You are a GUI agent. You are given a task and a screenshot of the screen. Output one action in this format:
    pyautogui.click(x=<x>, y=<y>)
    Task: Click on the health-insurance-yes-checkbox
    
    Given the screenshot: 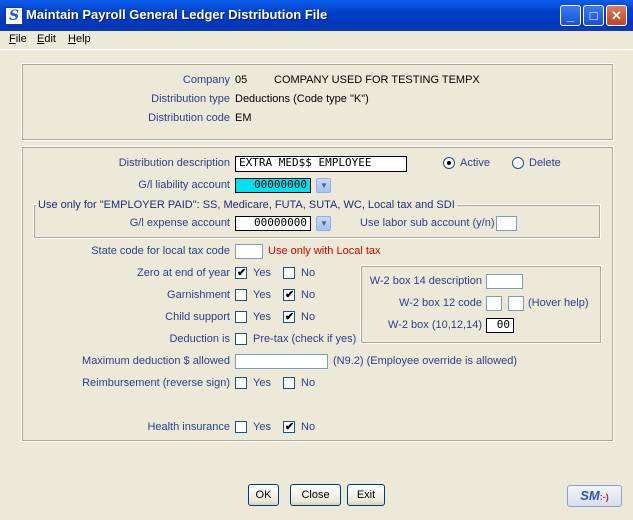 What is the action you would take?
    pyautogui.click(x=241, y=427)
    